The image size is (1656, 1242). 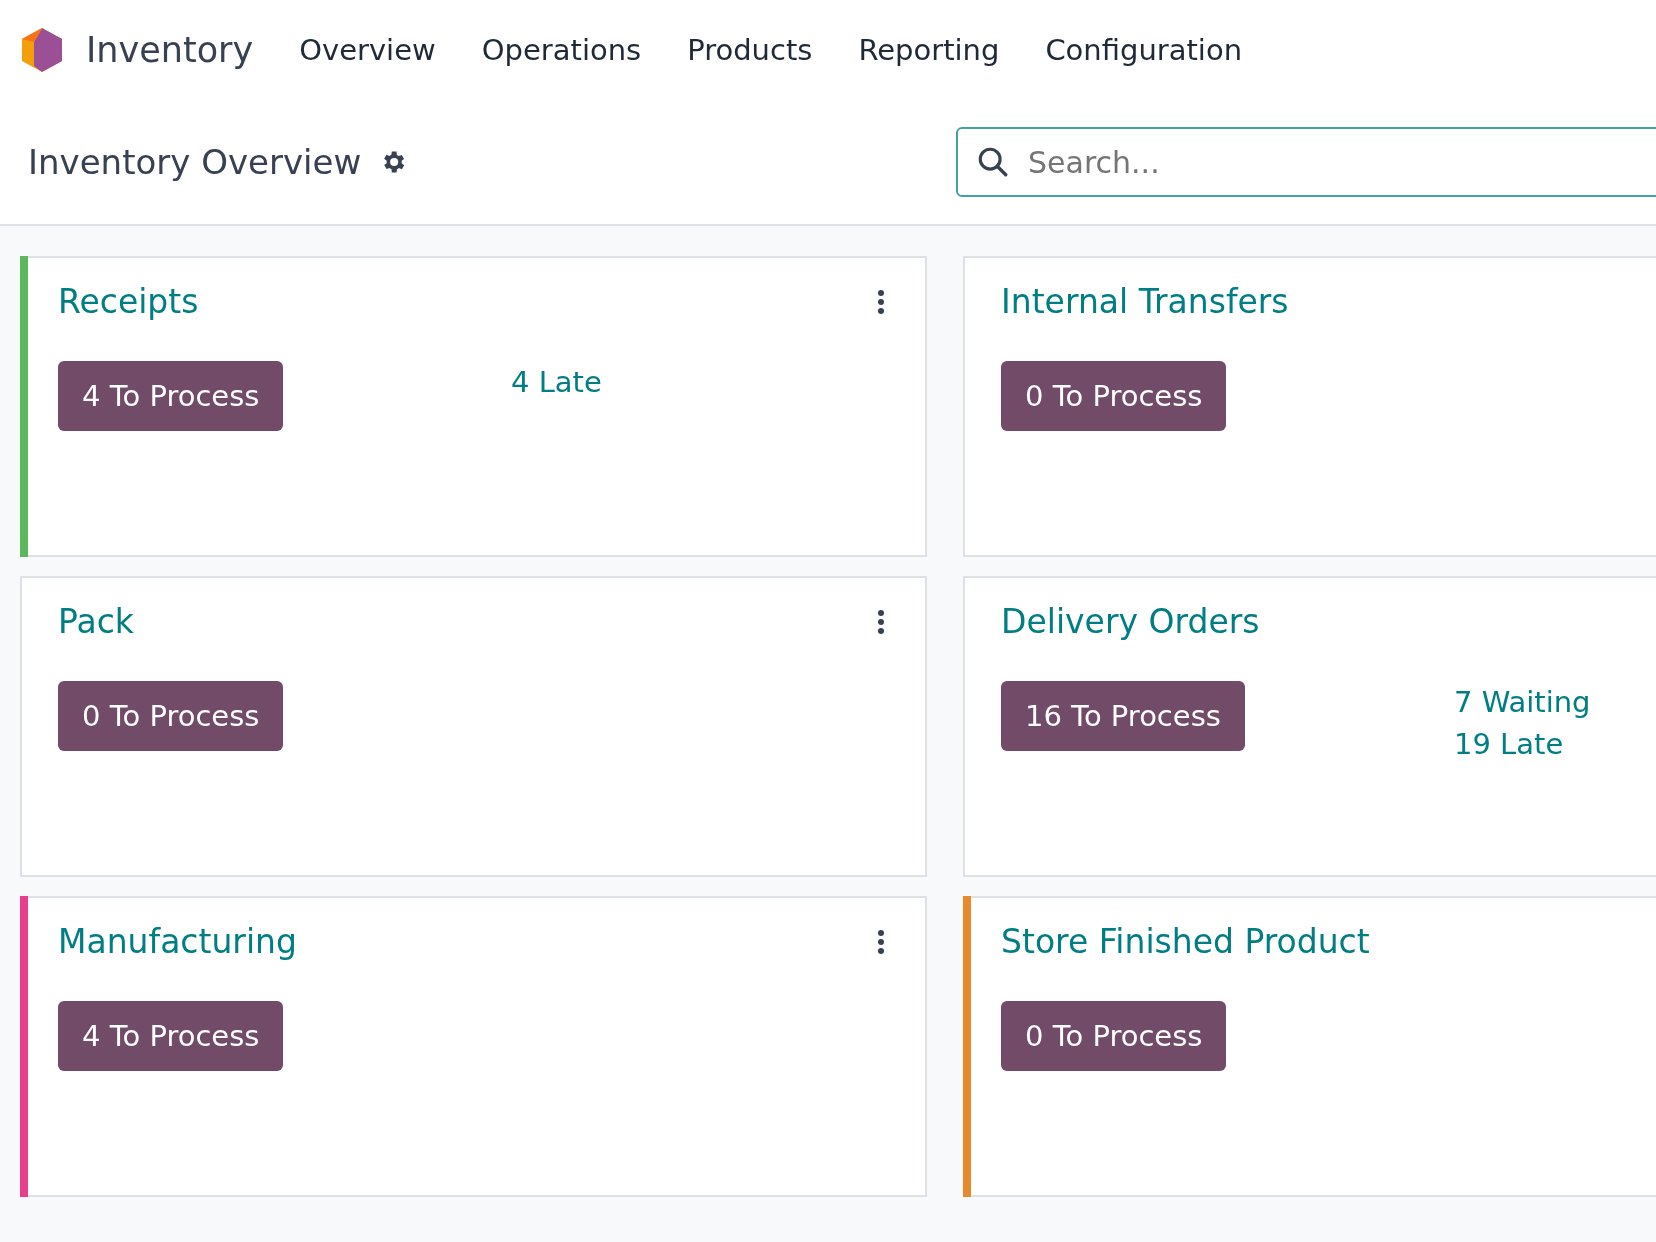 What do you see at coordinates (42, 50) in the screenshot?
I see `app-logo-icon` at bounding box center [42, 50].